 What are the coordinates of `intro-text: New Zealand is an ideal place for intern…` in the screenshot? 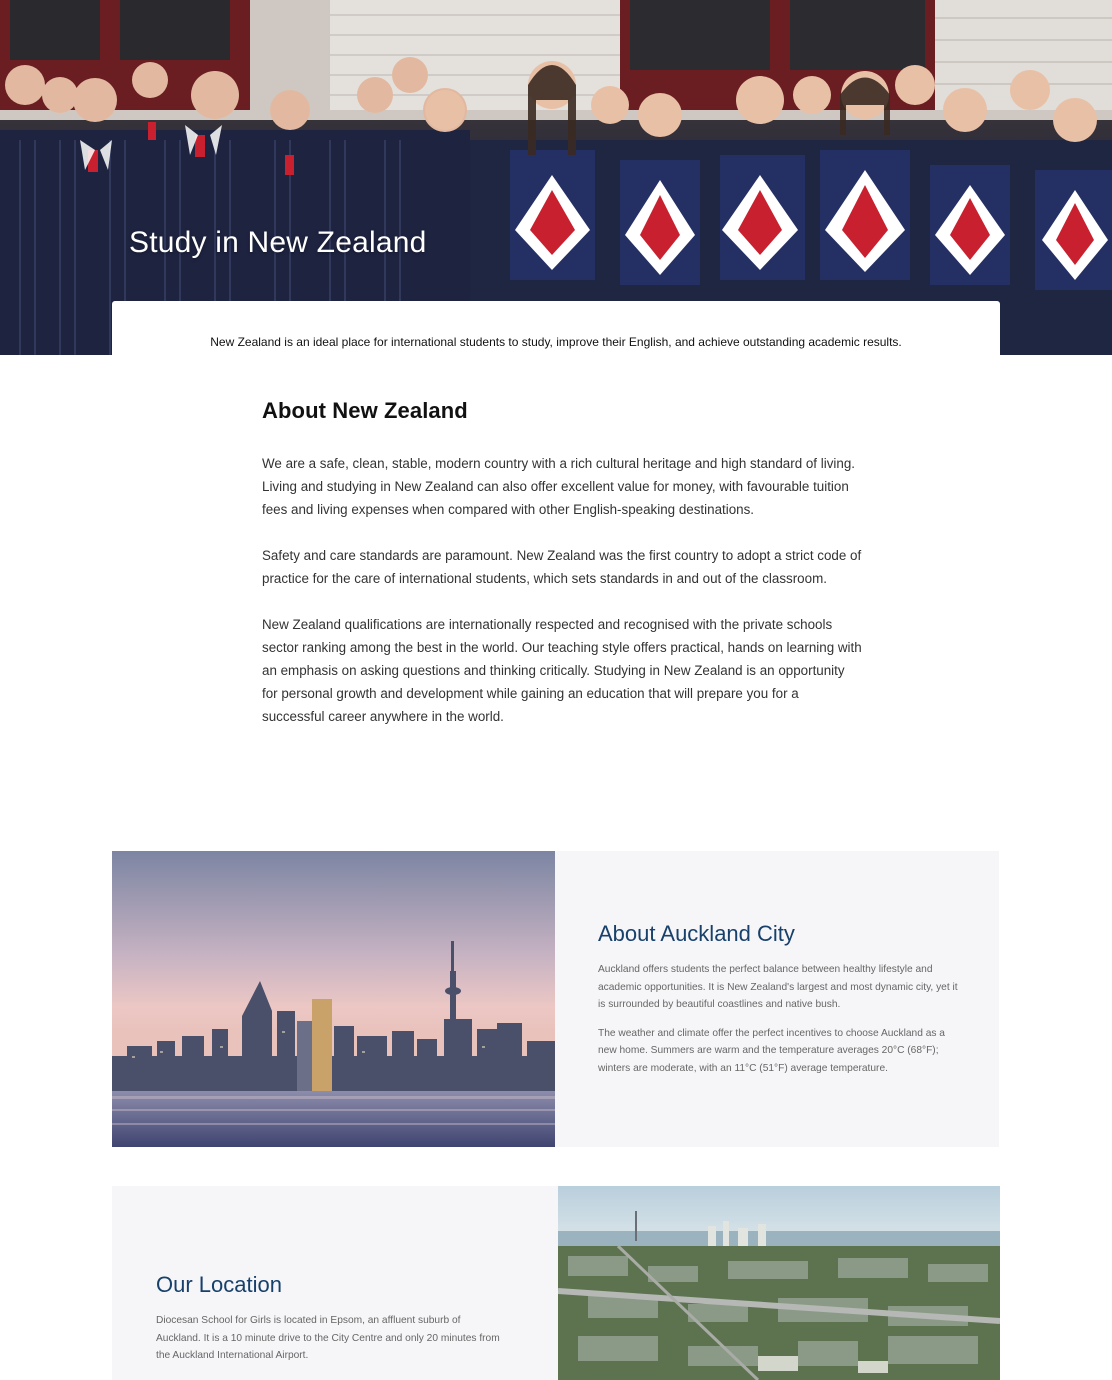 It's located at (556, 342).